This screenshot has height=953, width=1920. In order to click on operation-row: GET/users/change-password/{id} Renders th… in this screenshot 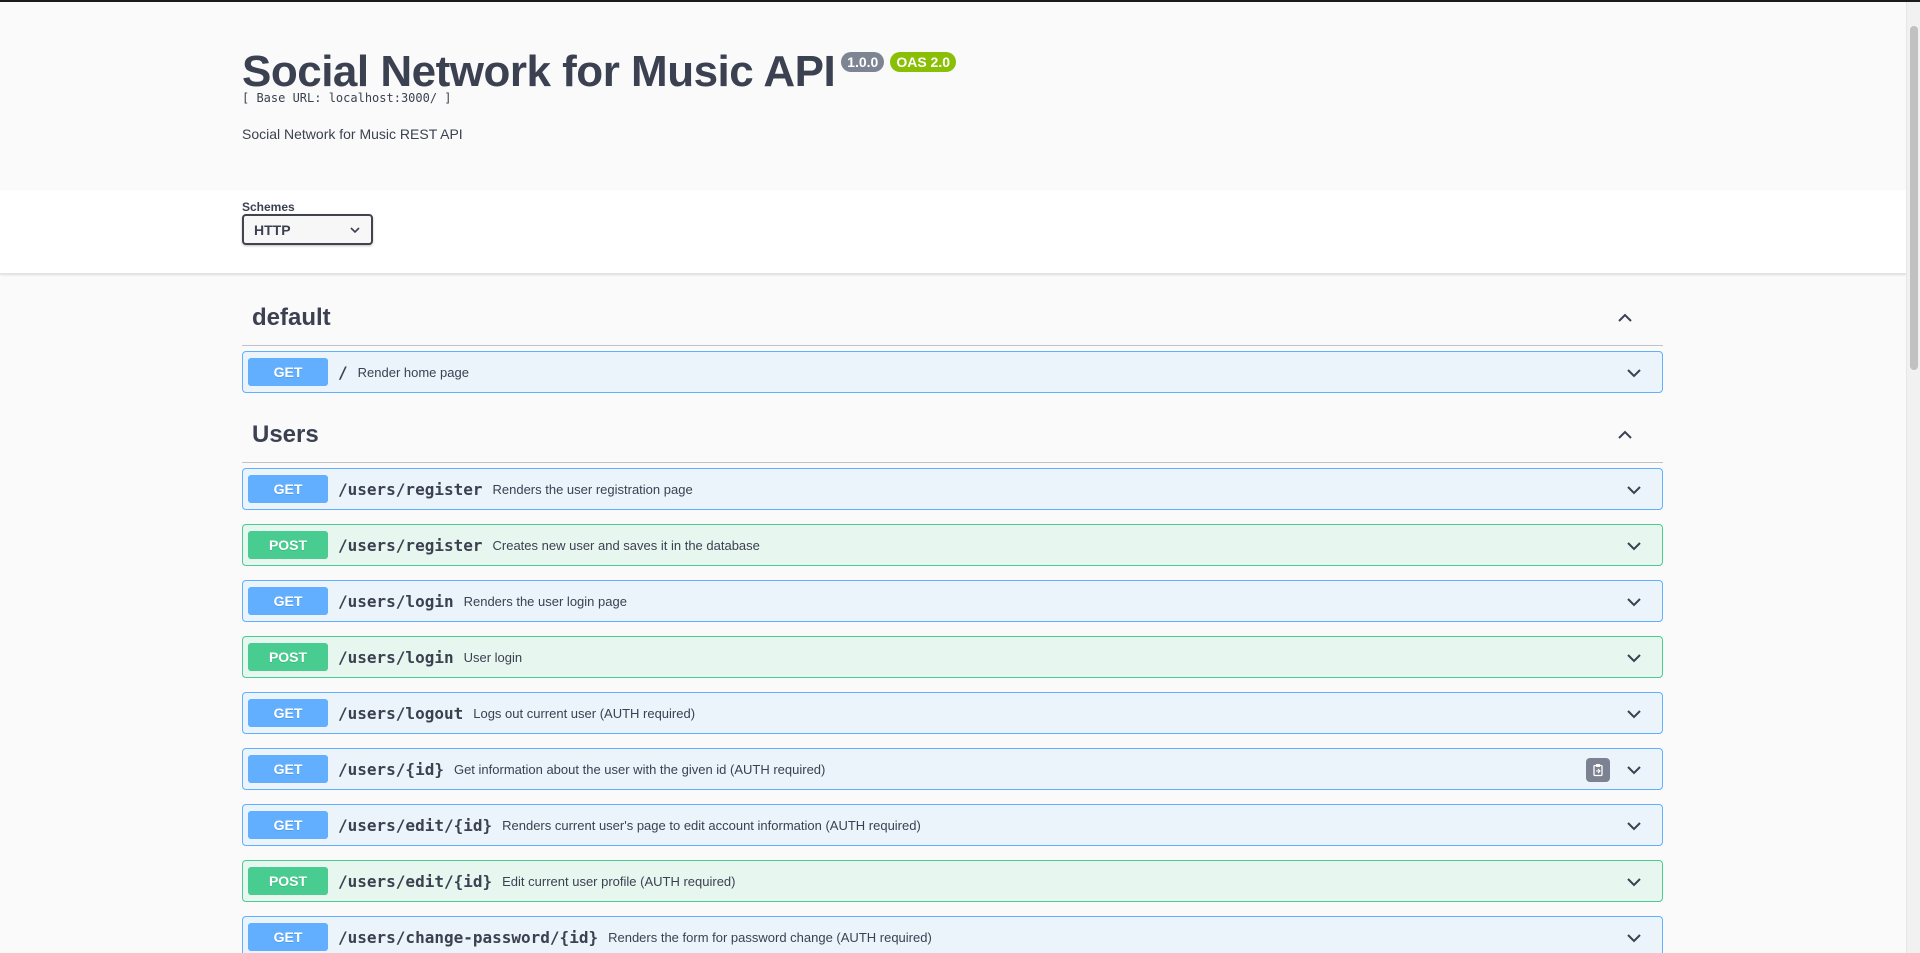, I will do `click(952, 934)`.